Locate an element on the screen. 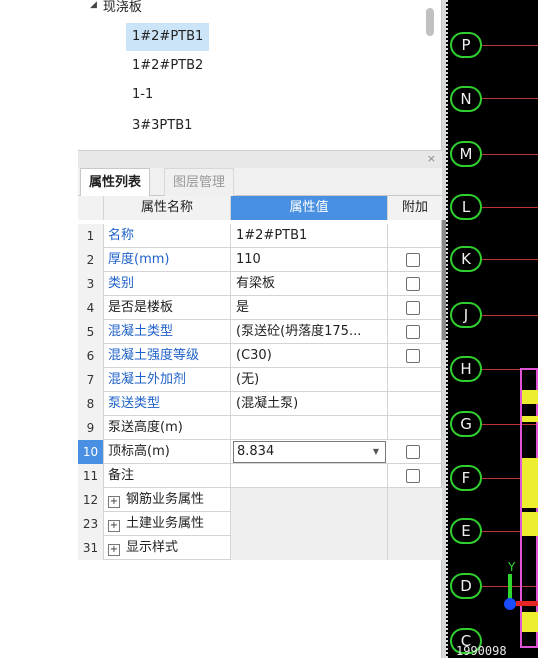 The image size is (538, 658). table-row: 23 + 土建业务属性 is located at coordinates (260, 524).